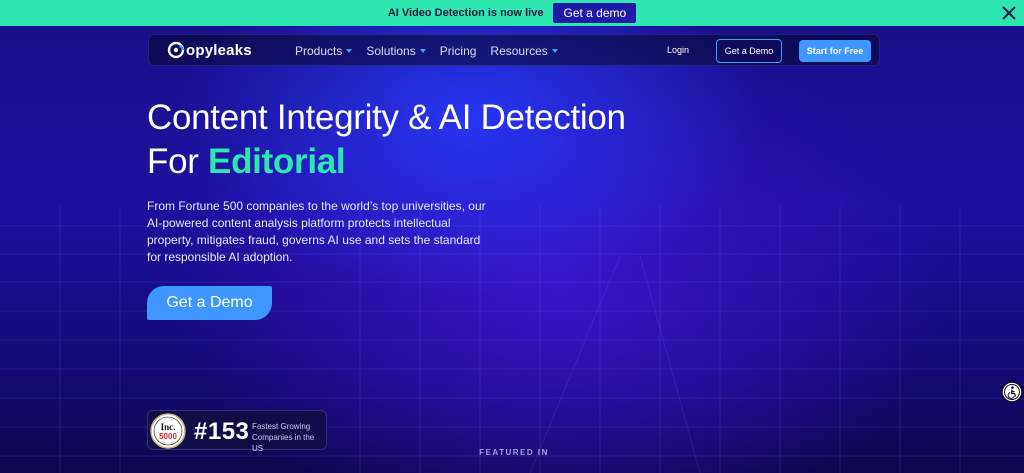  I want to click on banner-text: AI Video Detection is now live, so click(465, 13).